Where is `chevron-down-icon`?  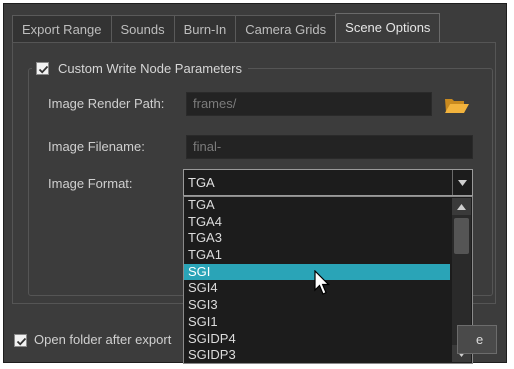
chevron-down-icon is located at coordinates (462, 182).